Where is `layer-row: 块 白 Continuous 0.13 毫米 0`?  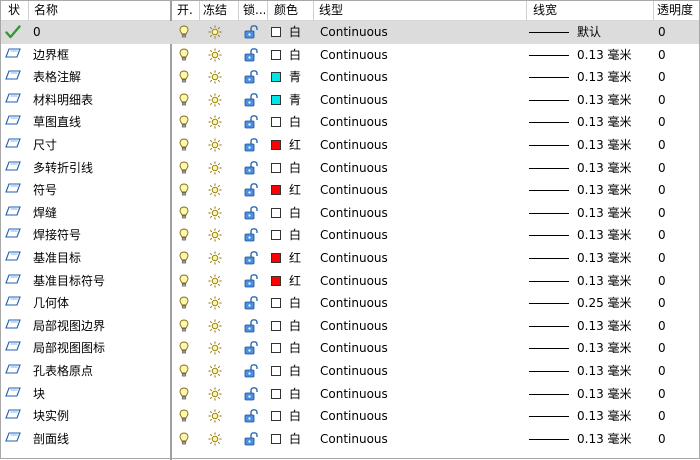 layer-row: 块 白 Continuous 0.13 毫米 0 is located at coordinates (350, 394).